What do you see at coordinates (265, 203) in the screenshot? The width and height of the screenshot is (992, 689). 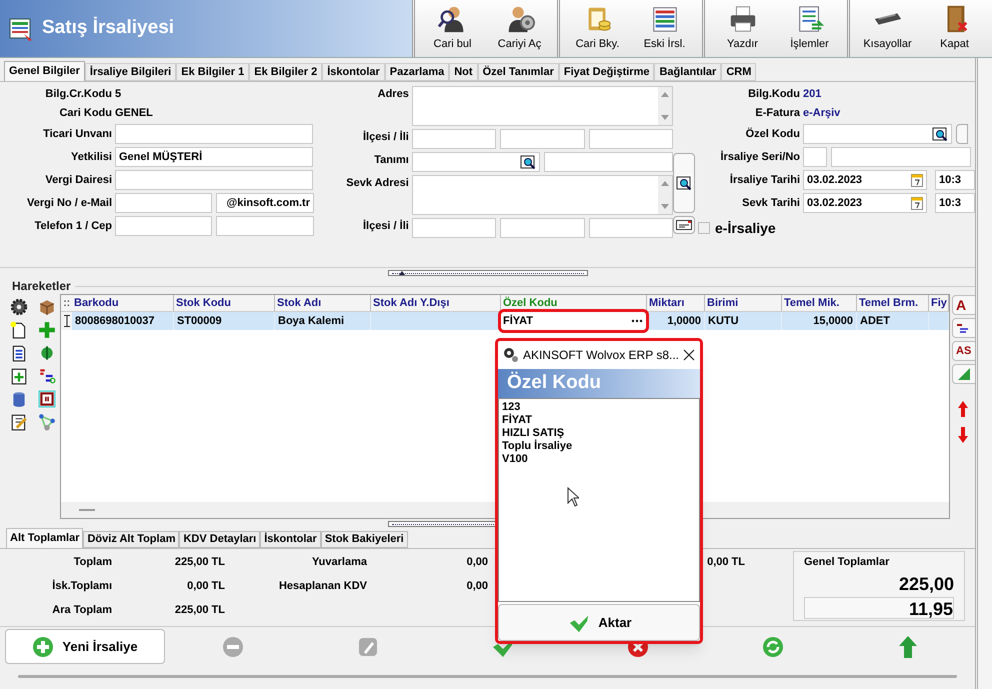 I see `input-field: @kinsoft.com.tr` at bounding box center [265, 203].